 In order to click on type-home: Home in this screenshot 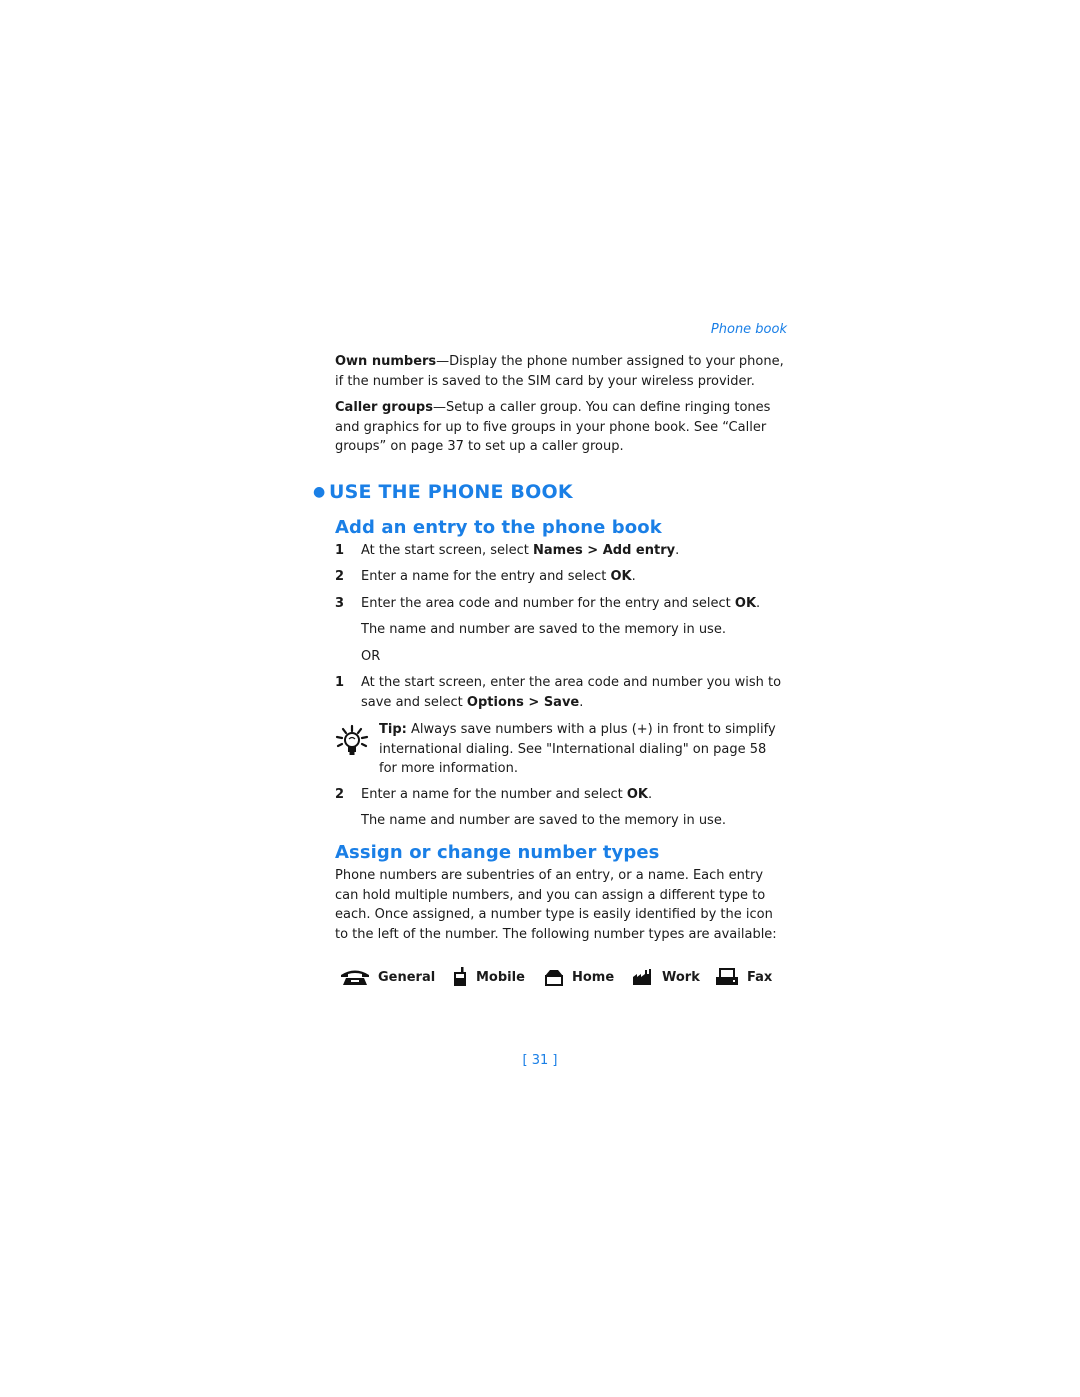, I will do `click(579, 977)`.